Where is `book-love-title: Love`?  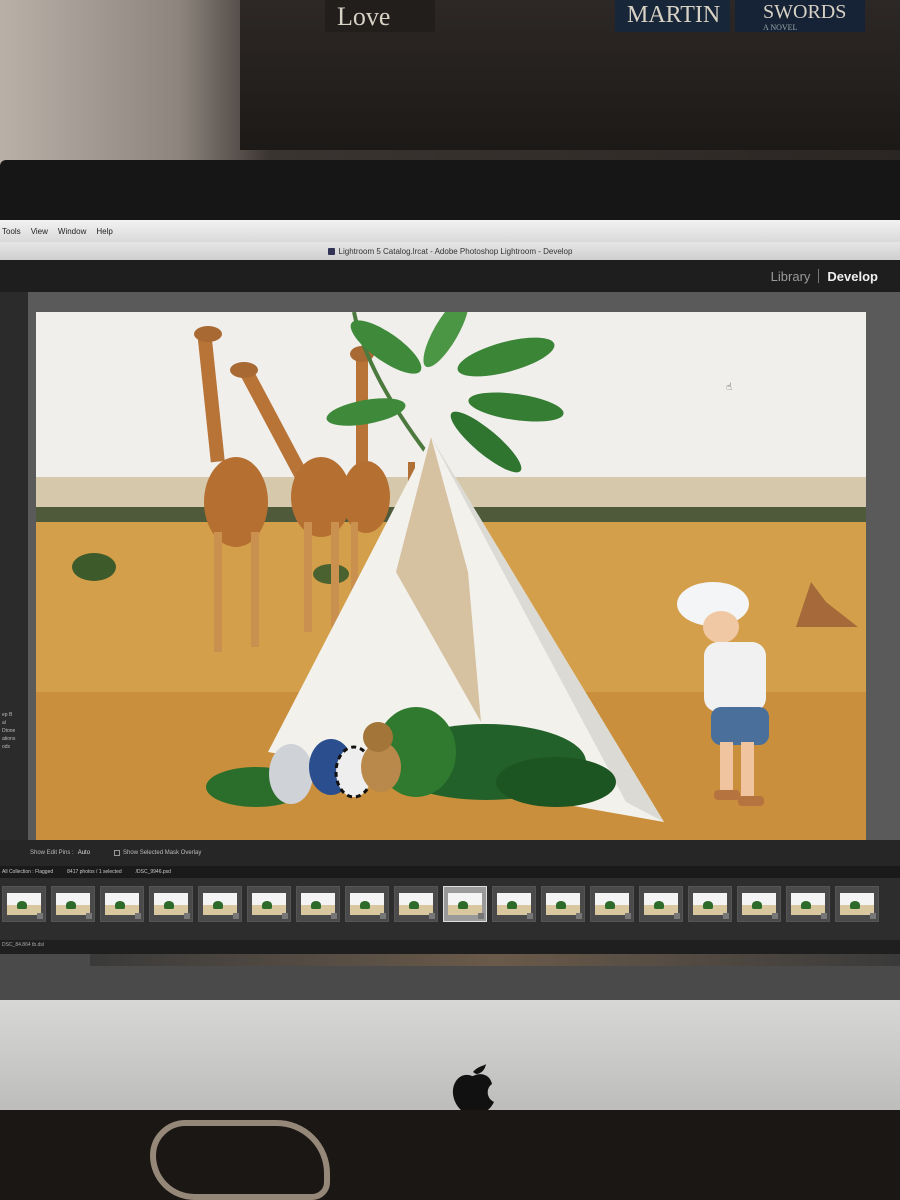
book-love-title: Love is located at coordinates (364, 16).